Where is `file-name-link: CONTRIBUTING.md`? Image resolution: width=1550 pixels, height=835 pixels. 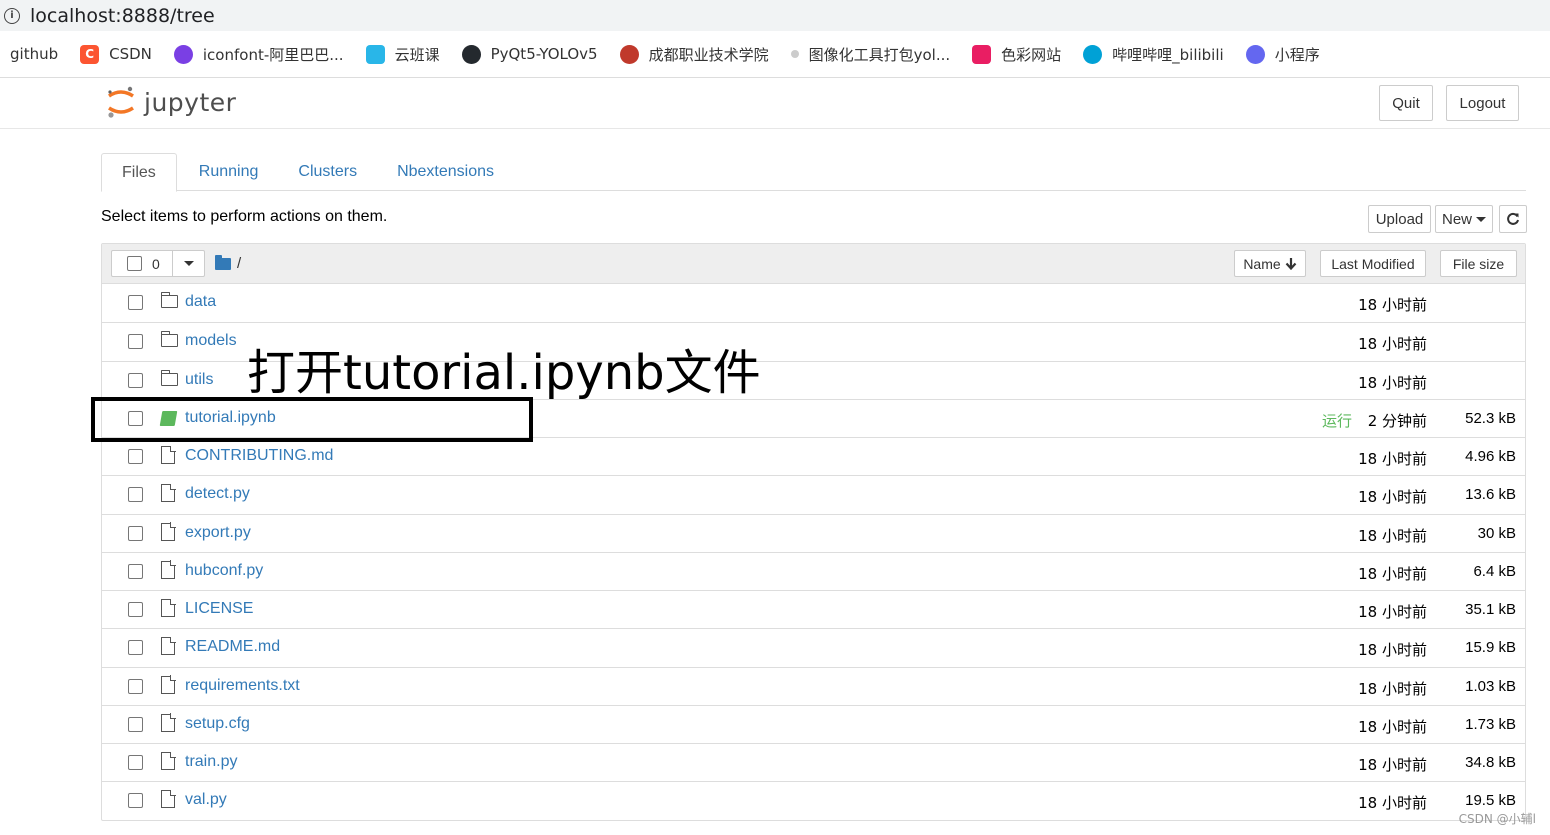 file-name-link: CONTRIBUTING.md is located at coordinates (259, 456).